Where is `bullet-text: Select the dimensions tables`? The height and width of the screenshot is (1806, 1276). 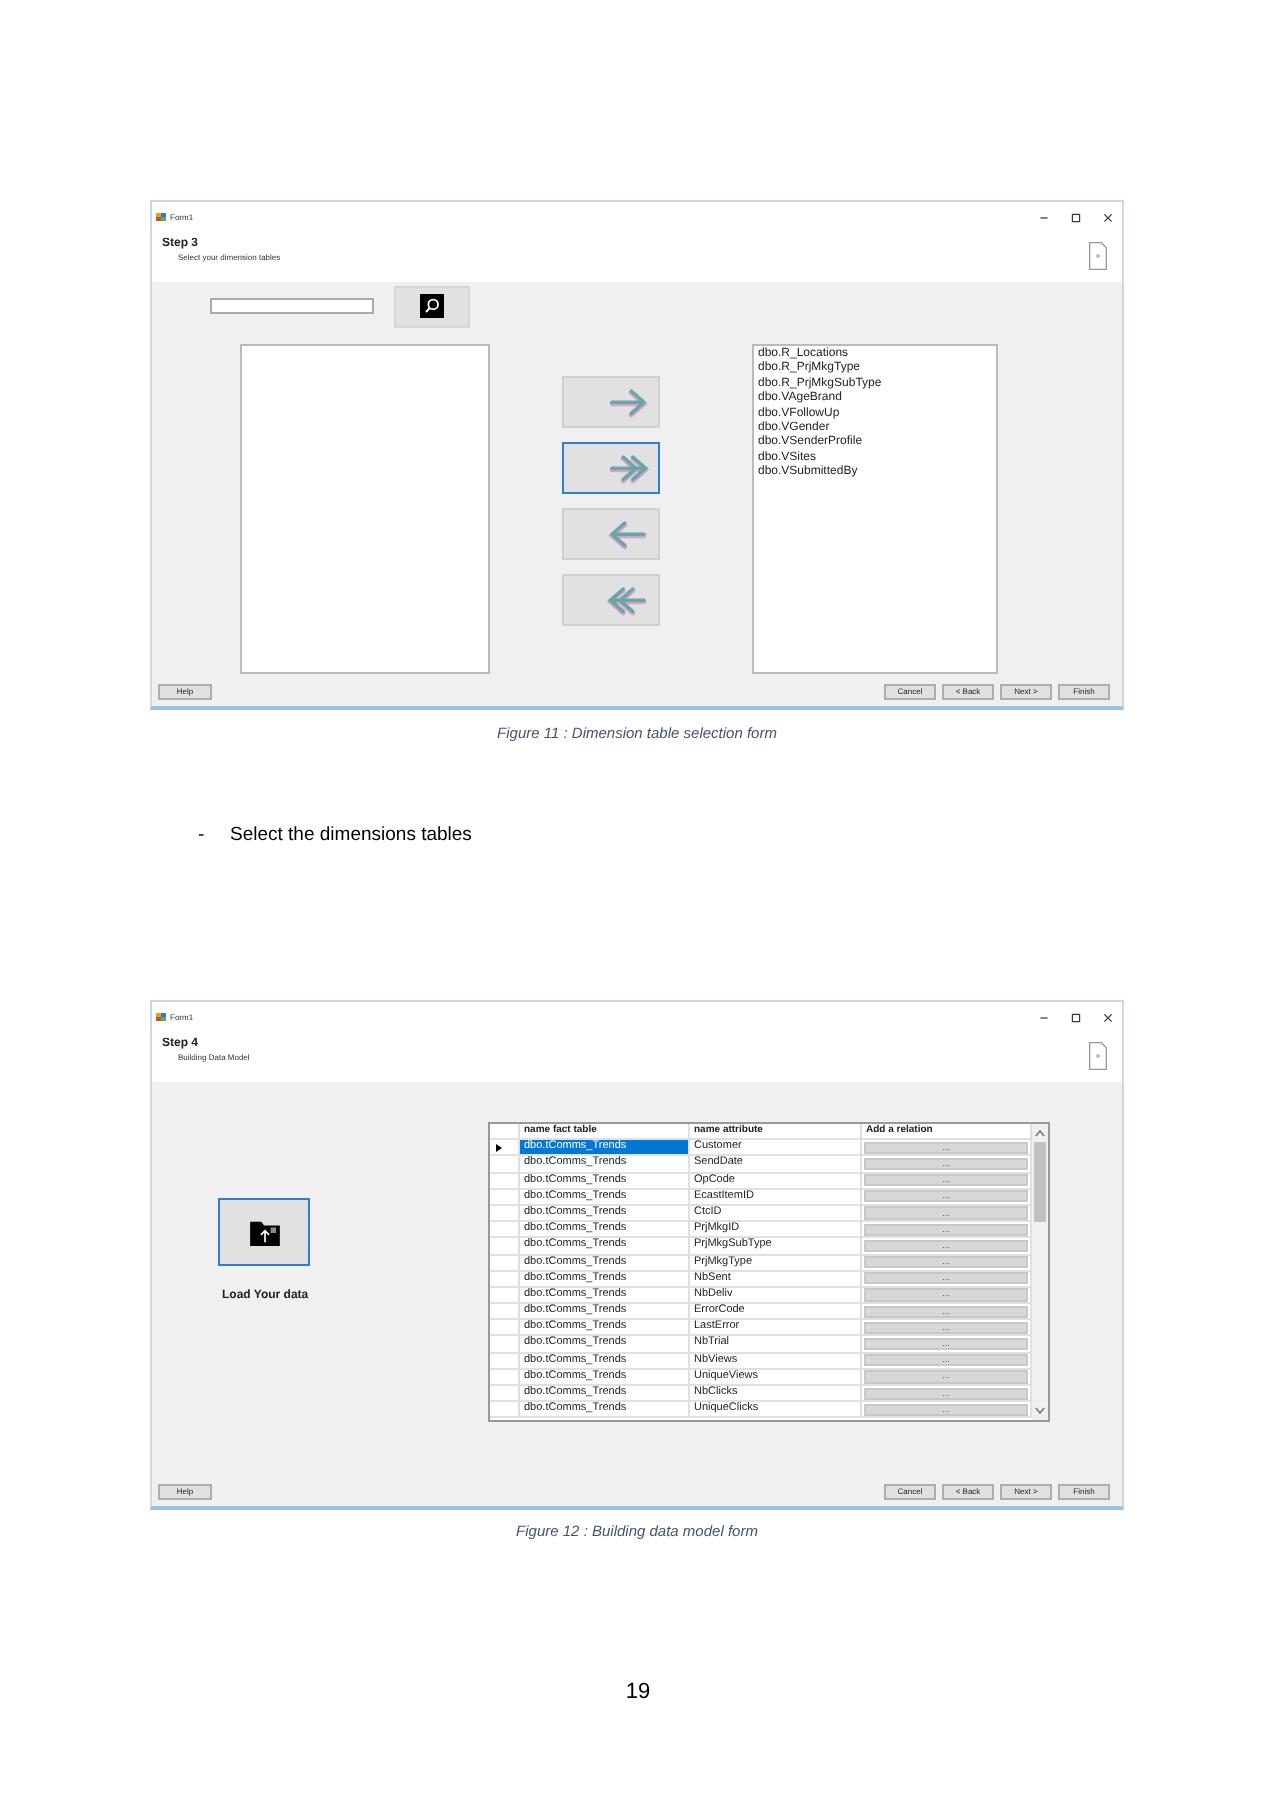 bullet-text: Select the dimensions tables is located at coordinates (351, 835).